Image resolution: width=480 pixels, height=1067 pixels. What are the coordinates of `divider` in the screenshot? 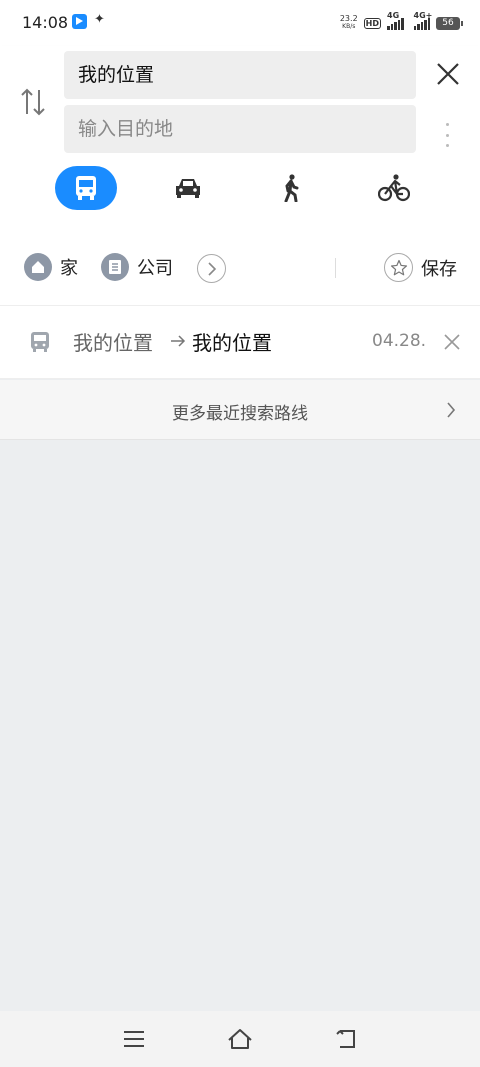 It's located at (335, 268).